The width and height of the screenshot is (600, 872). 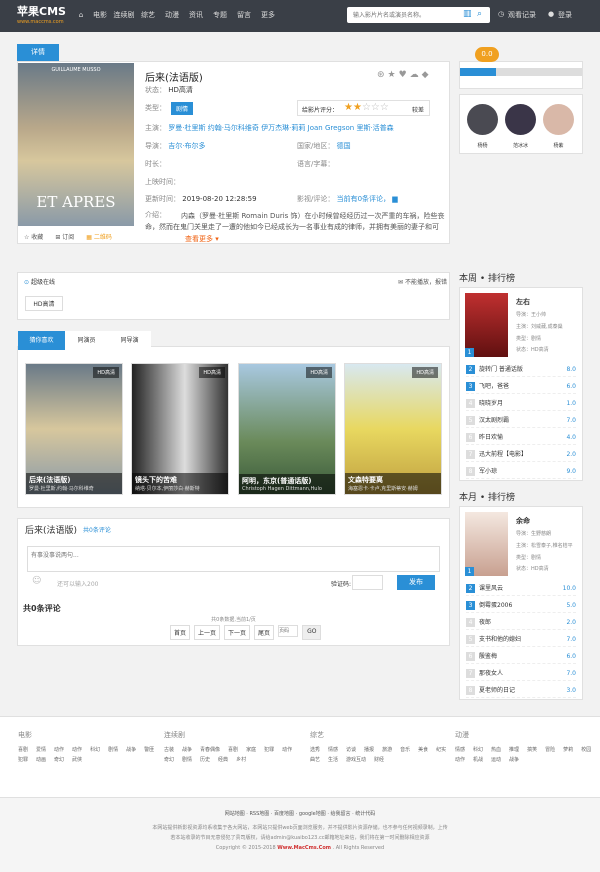 What do you see at coordinates (374, 128) in the screenshot?
I see `cast-link: 里斯·活普森` at bounding box center [374, 128].